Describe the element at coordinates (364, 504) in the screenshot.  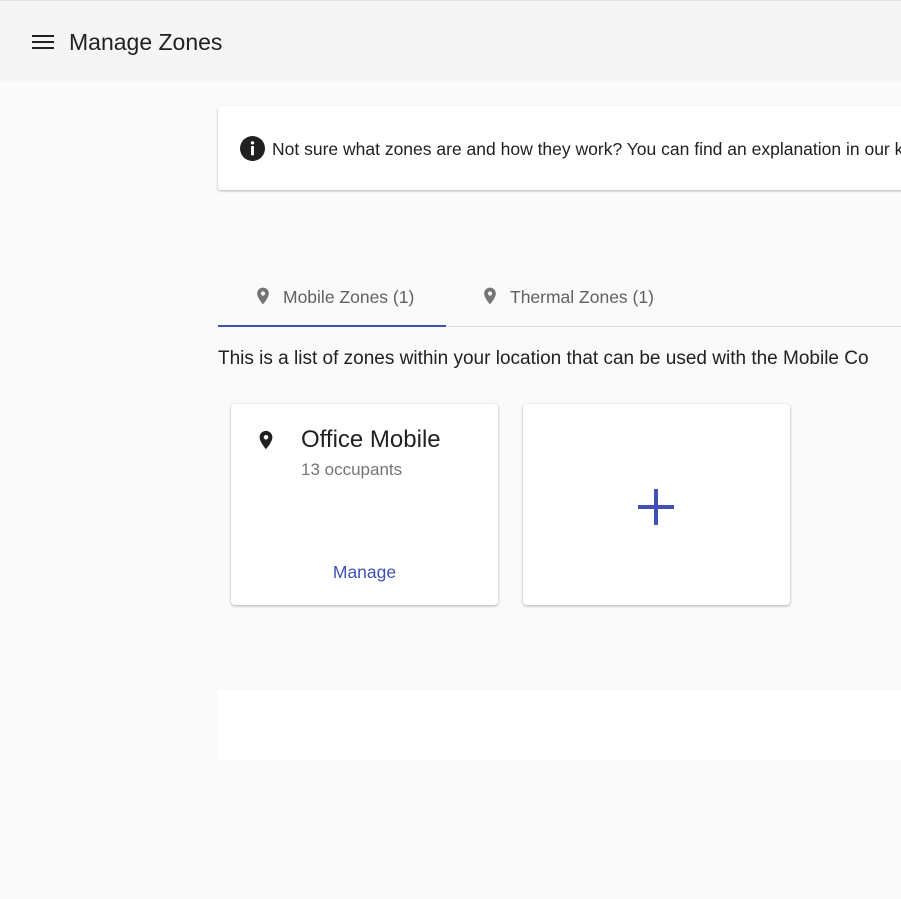
I see `zone-card: Office Mobile 13 occupants Manage` at that location.